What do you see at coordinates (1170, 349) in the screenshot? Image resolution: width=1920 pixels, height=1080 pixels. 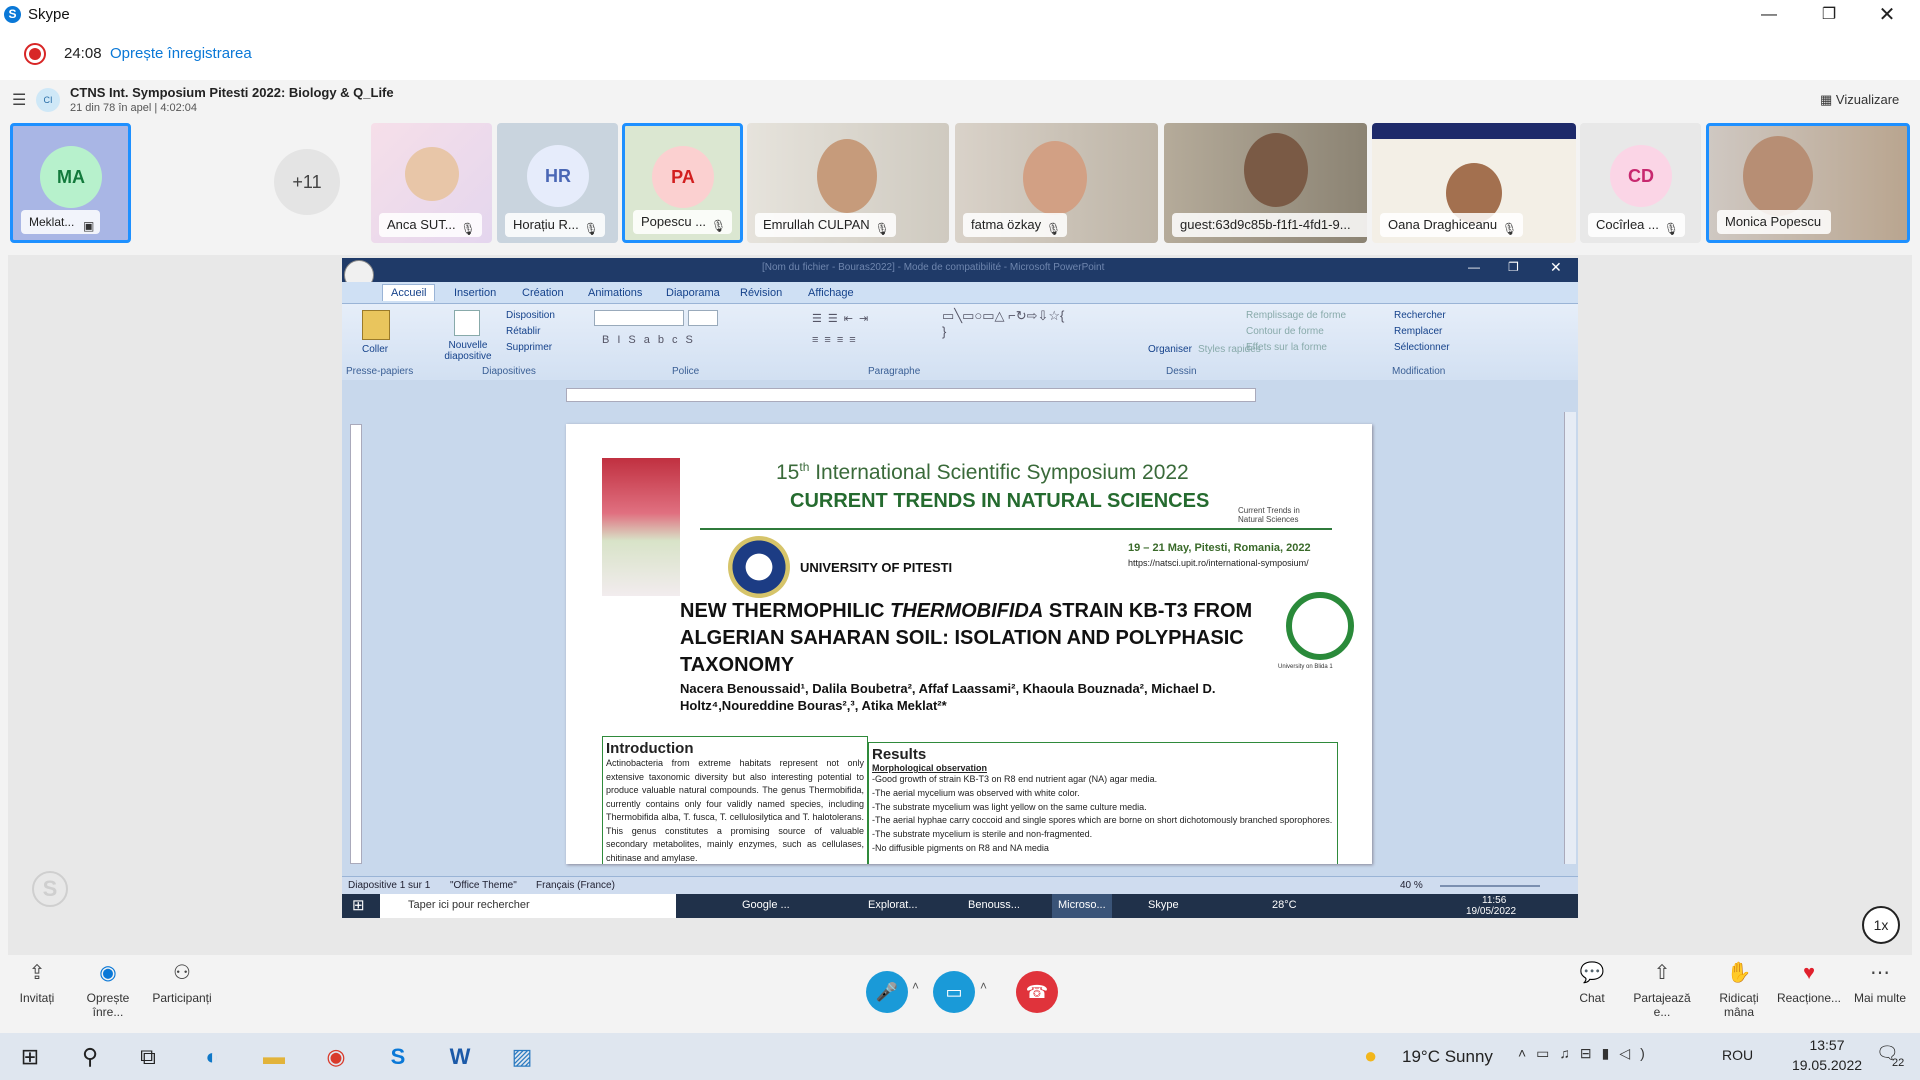 I see `arrange-button: Organiser` at bounding box center [1170, 349].